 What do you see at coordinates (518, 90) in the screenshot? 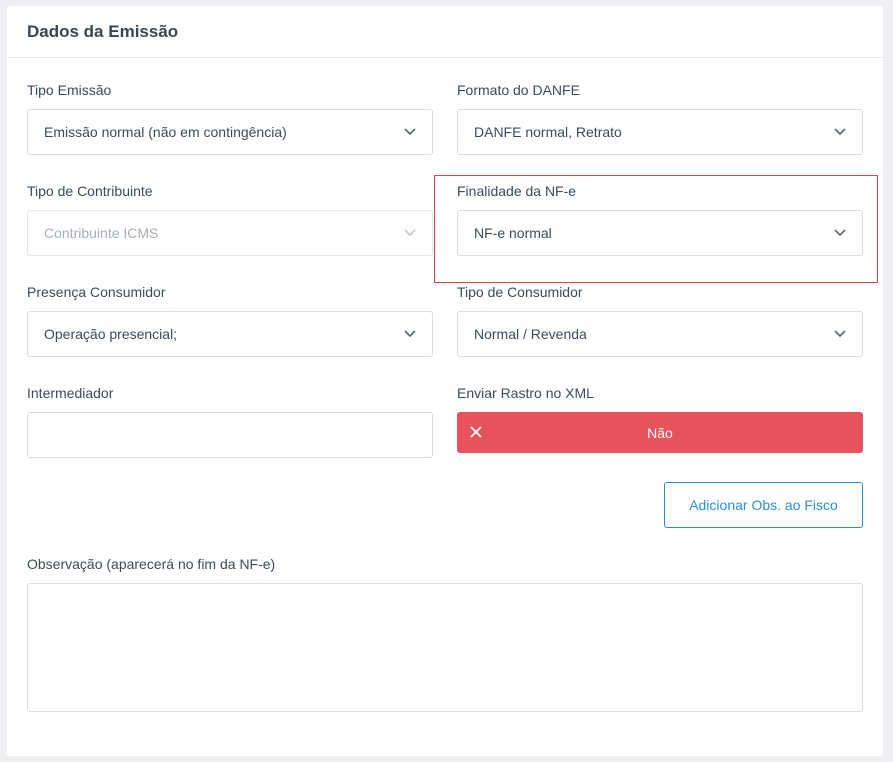
I see `label-formato-danfe: Formato do DANFE` at bounding box center [518, 90].